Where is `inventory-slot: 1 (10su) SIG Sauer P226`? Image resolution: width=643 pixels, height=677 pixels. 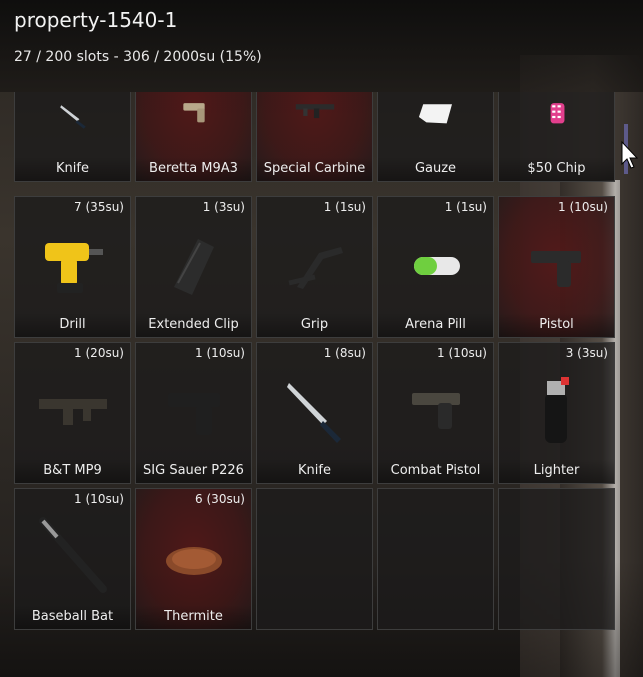 inventory-slot: 1 (10su) SIG Sauer P226 is located at coordinates (193, 413).